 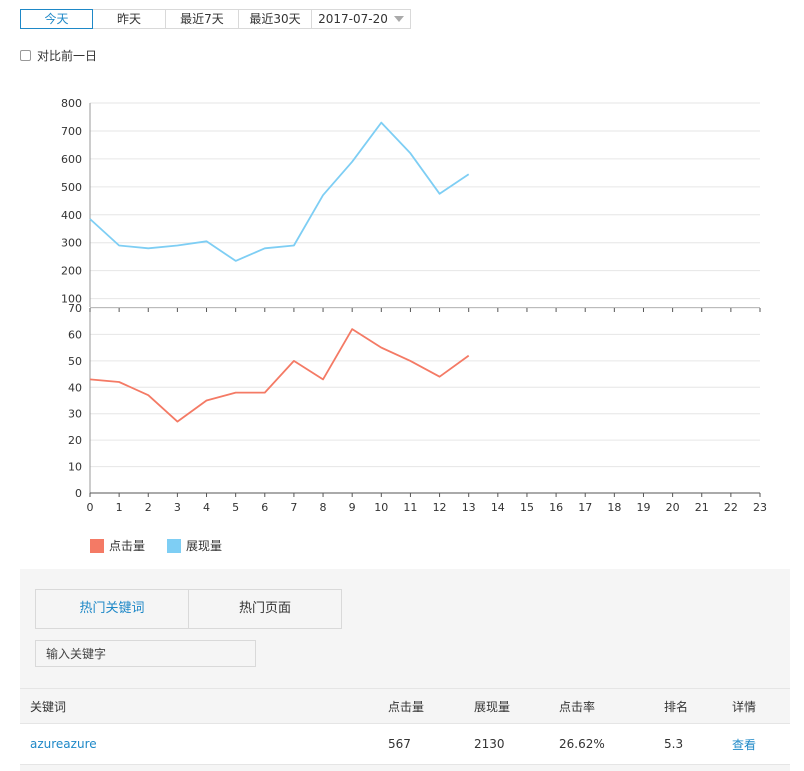 What do you see at coordinates (71, 159) in the screenshot?
I see `upper-ytick-label-600: 600` at bounding box center [71, 159].